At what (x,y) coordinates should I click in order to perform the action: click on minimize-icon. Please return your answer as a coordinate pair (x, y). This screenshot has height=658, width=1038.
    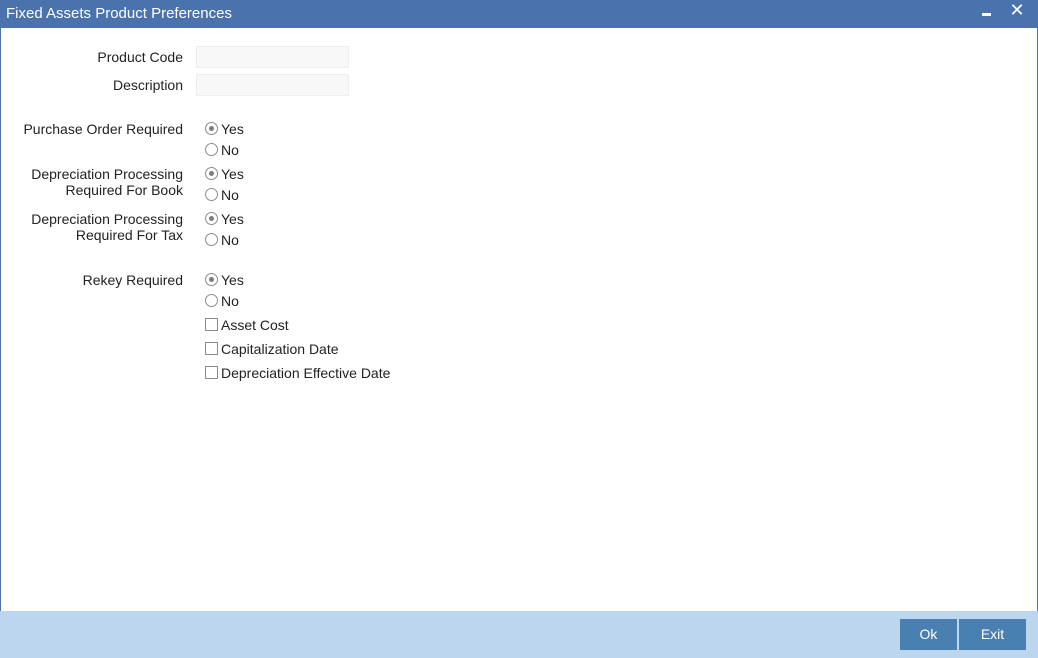
    Looking at the image, I should click on (987, 14).